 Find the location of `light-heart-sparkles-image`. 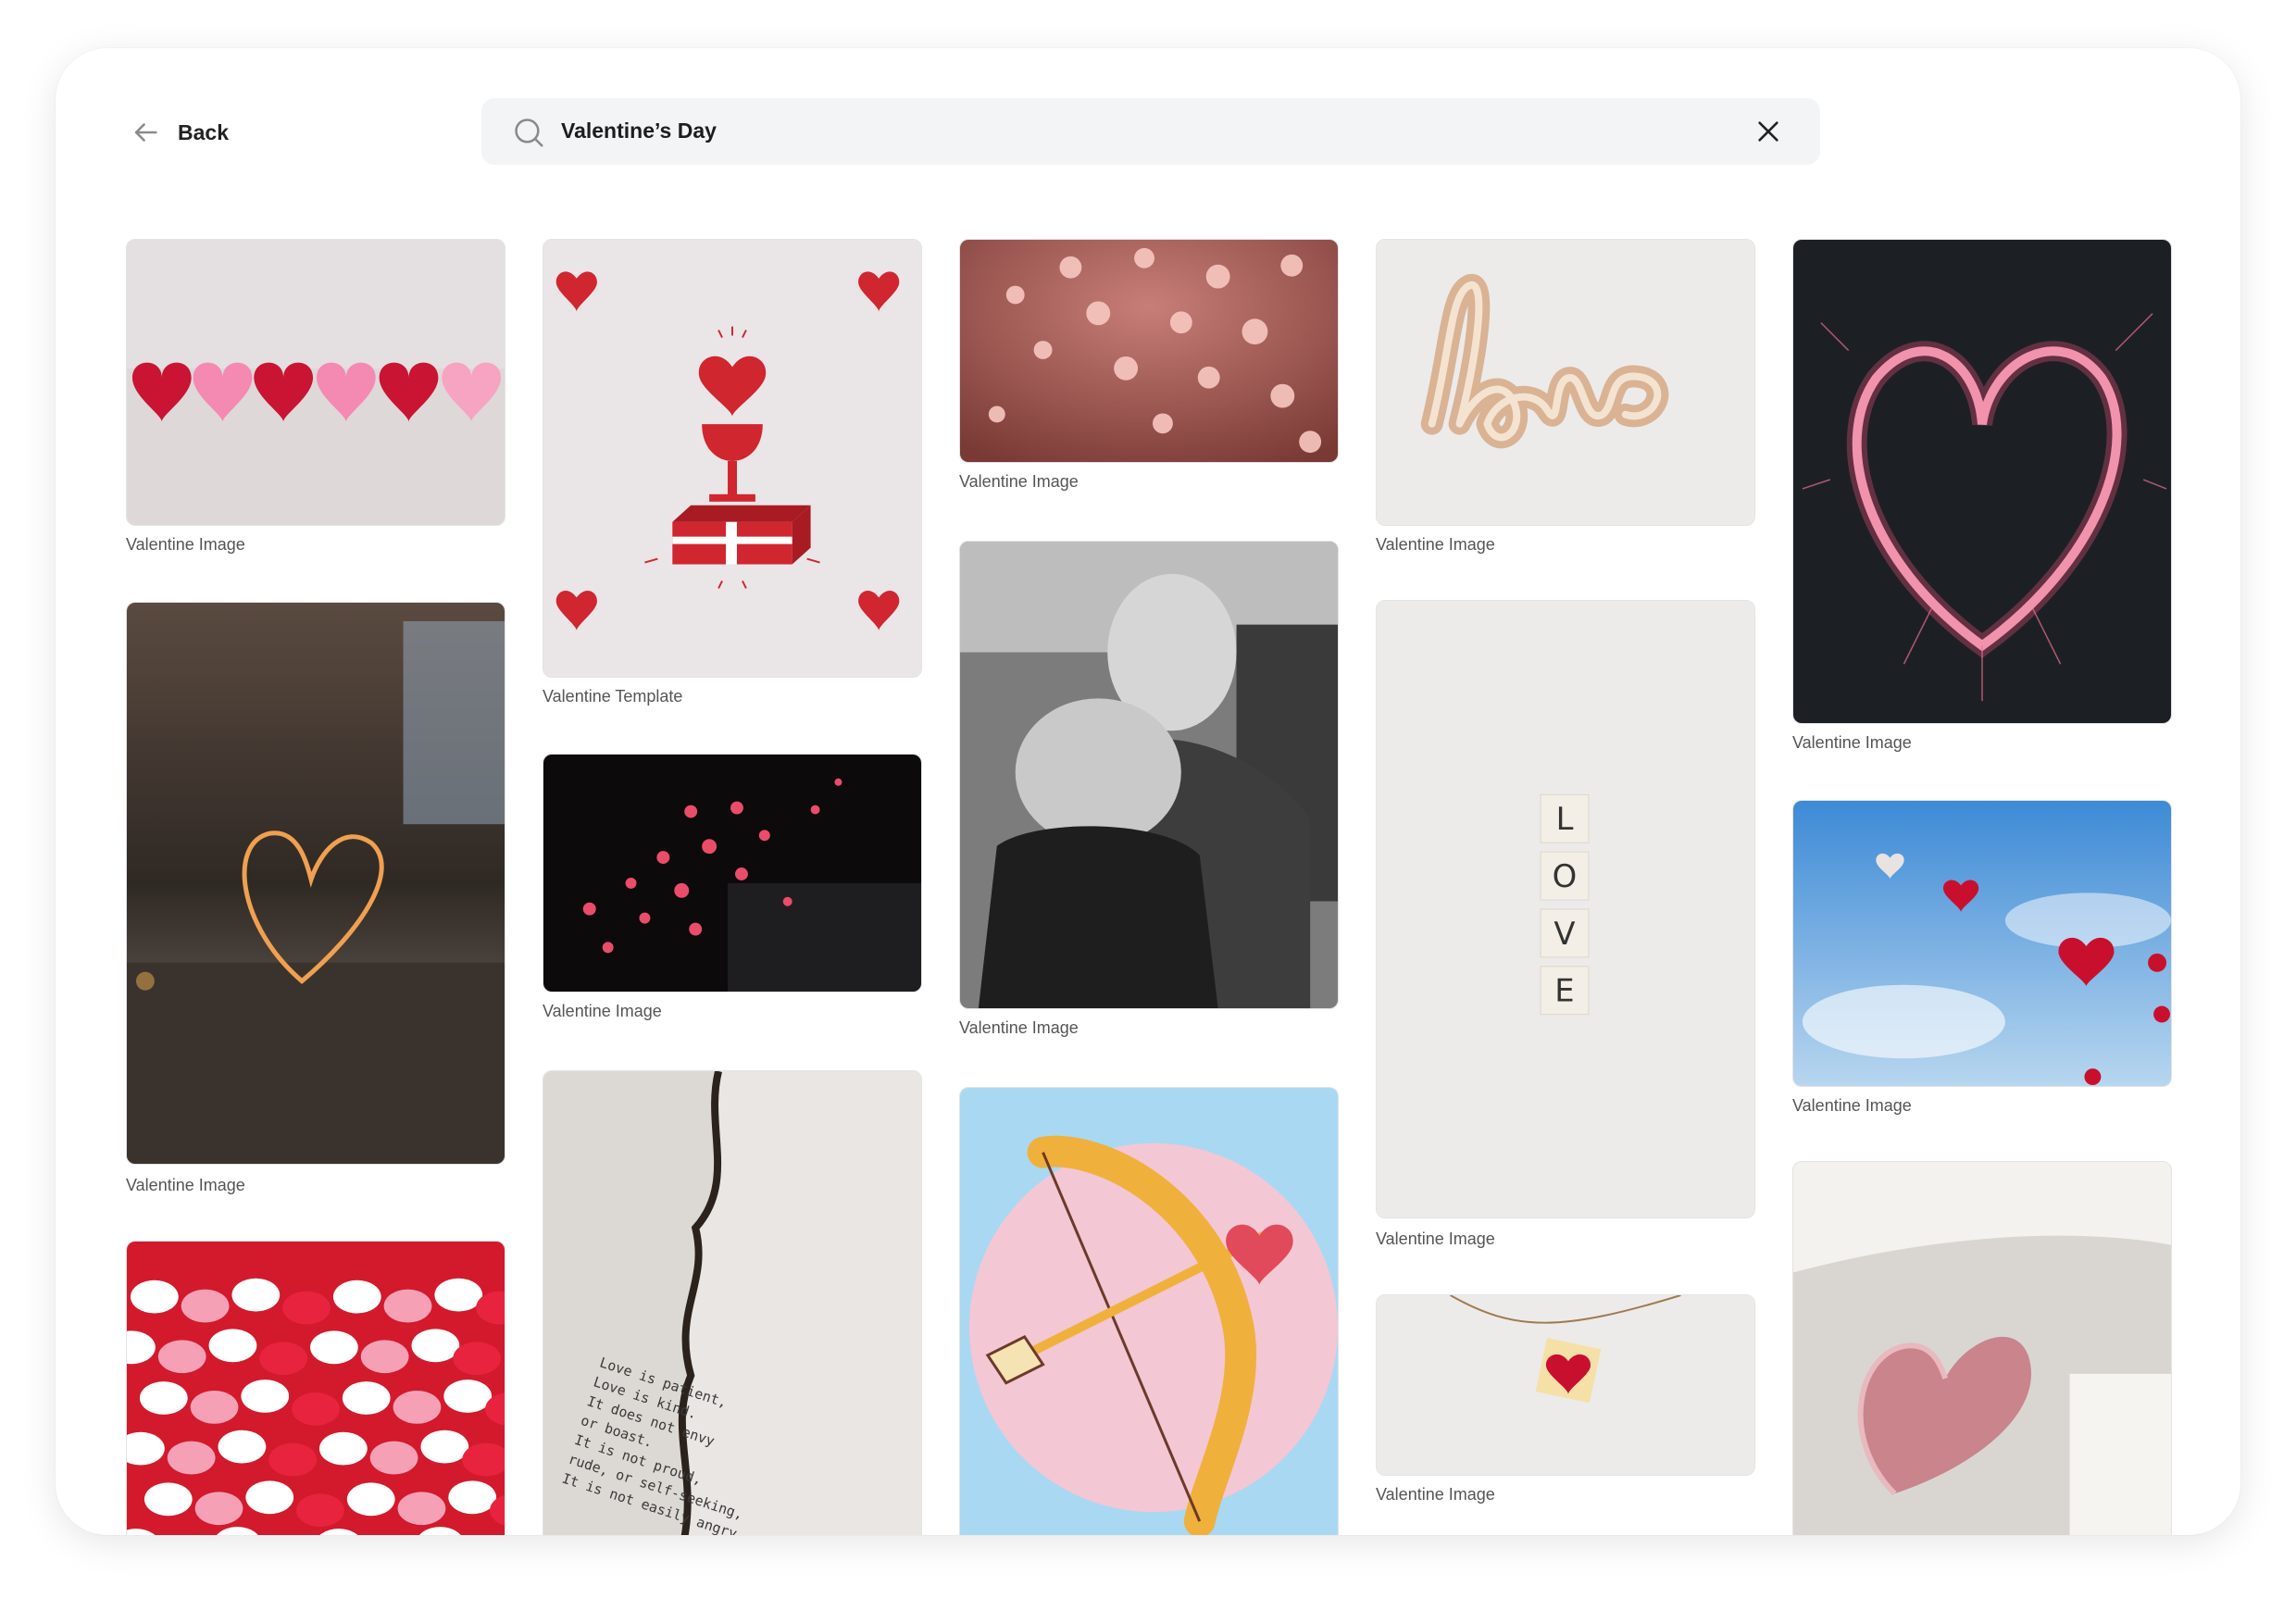

light-heart-sparkles-image is located at coordinates (1982, 481).